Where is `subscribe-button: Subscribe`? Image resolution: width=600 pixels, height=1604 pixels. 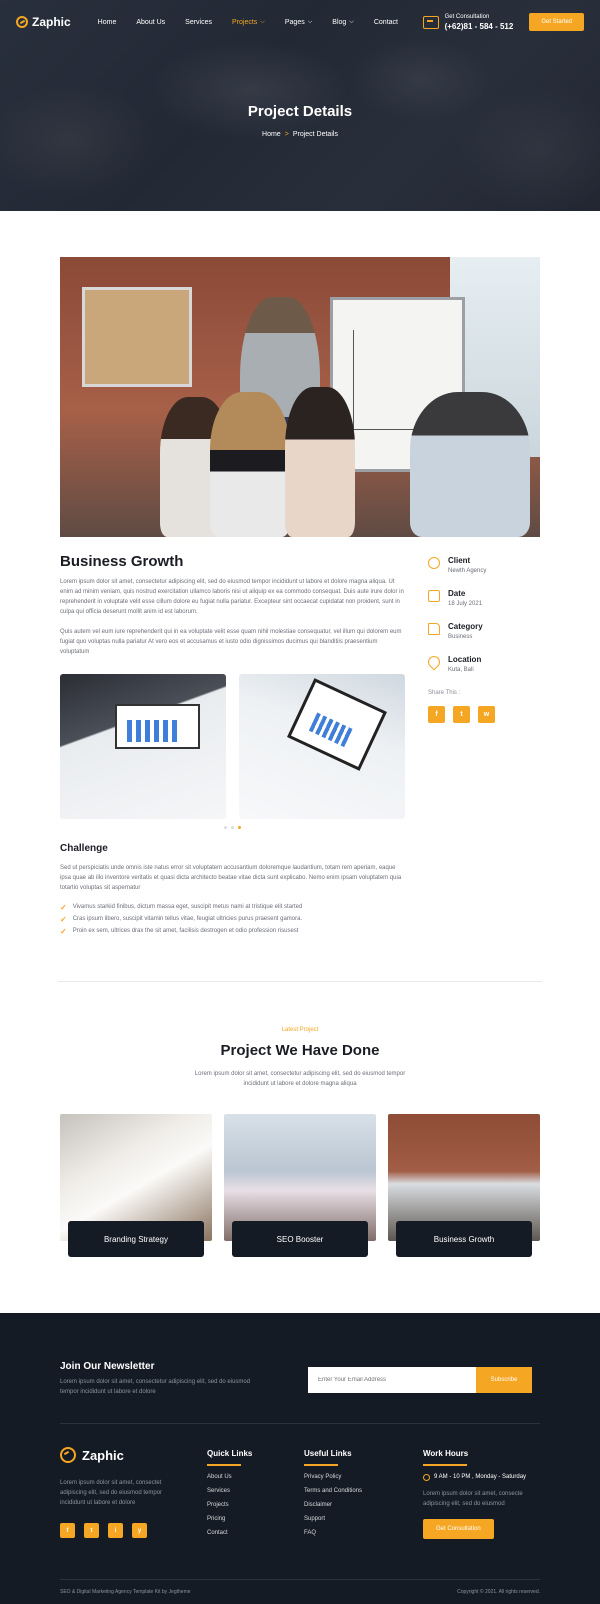 subscribe-button: Subscribe is located at coordinates (504, 1380).